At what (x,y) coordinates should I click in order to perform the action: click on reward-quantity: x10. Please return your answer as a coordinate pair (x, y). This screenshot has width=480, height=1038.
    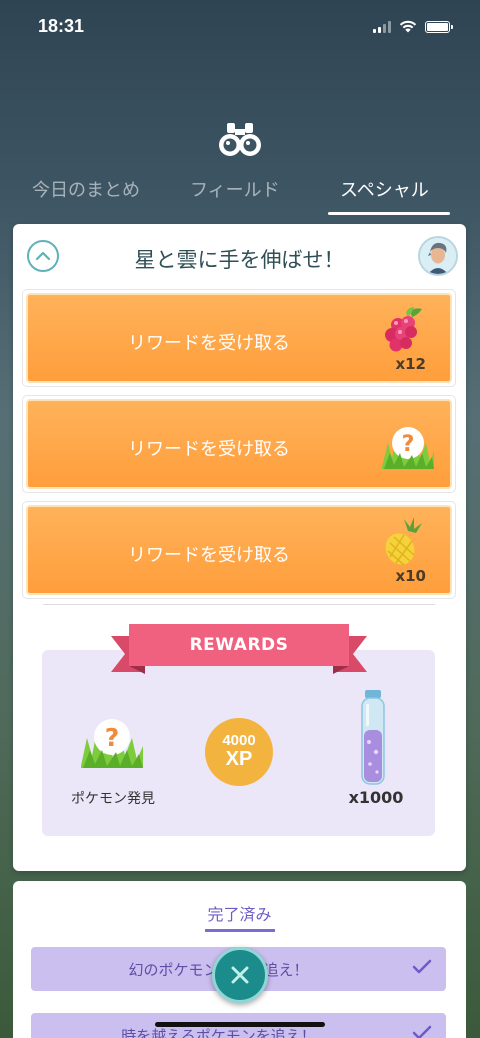
    Looking at the image, I should click on (410, 576).